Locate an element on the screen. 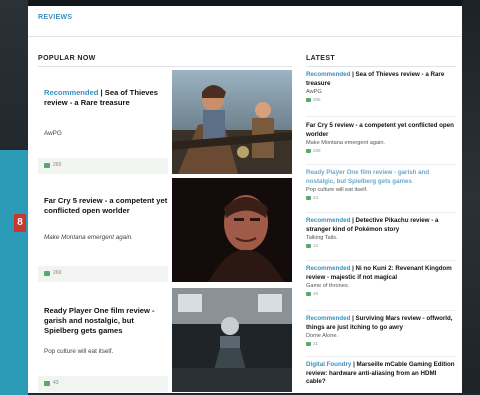 Image resolution: width=480 pixels, height=395 pixels. card-footer: 269 is located at coordinates (103, 274).